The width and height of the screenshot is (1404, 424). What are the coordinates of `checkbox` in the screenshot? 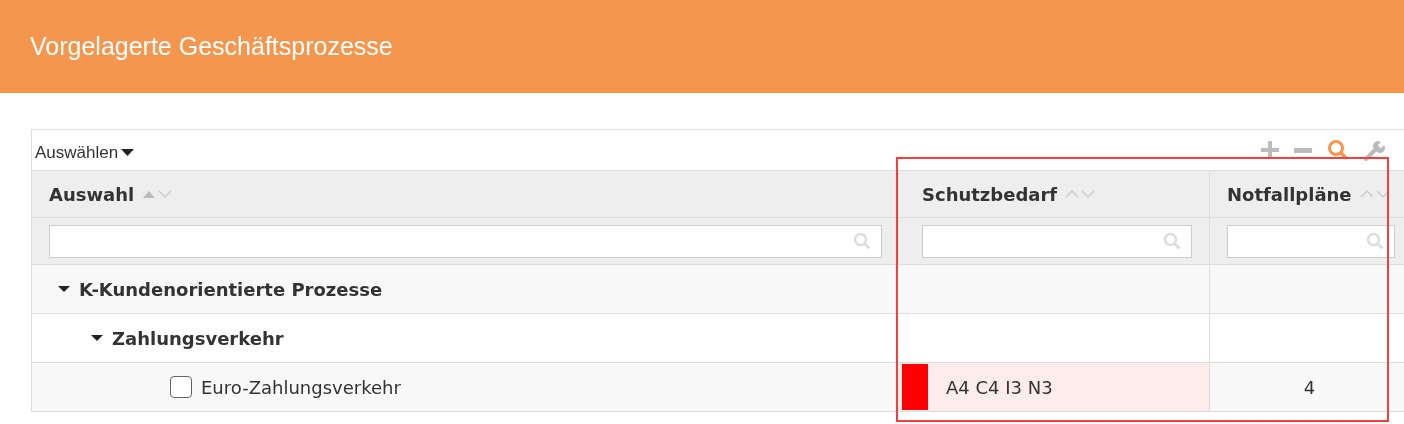 It's located at (181, 387).